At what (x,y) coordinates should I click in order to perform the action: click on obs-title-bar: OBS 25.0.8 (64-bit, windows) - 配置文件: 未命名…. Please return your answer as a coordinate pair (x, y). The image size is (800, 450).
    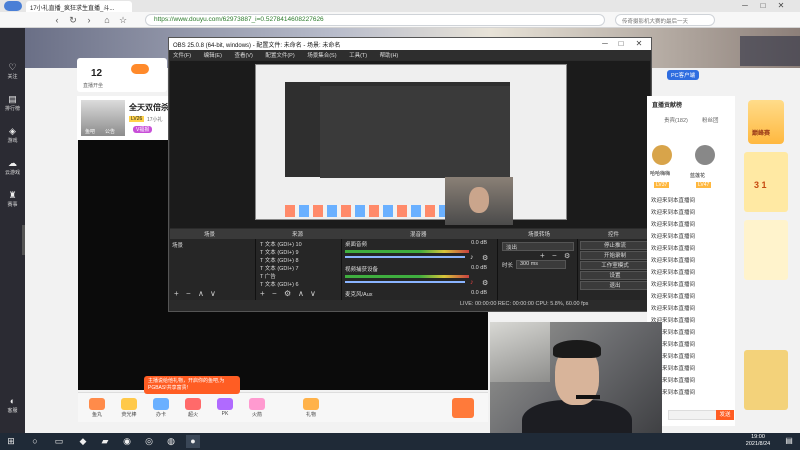
    Looking at the image, I should click on (410, 44).